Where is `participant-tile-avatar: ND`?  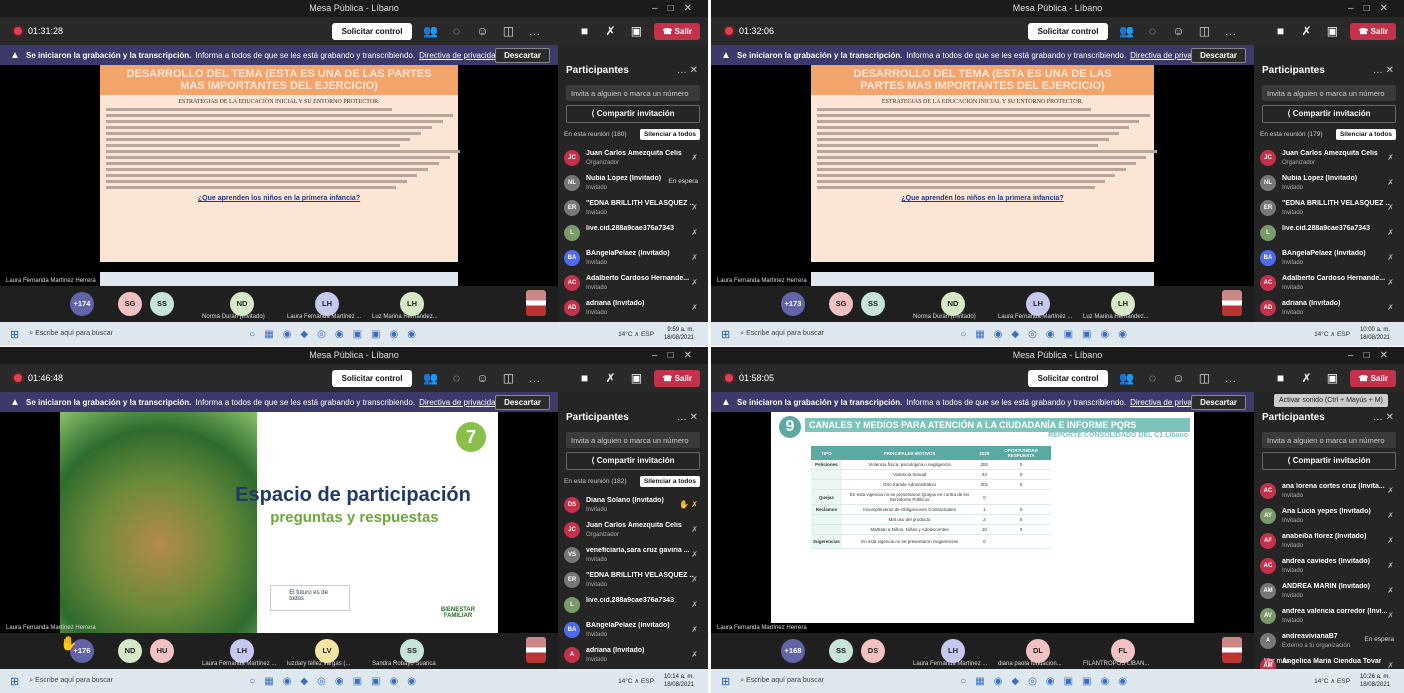 participant-tile-avatar: ND is located at coordinates (242, 304).